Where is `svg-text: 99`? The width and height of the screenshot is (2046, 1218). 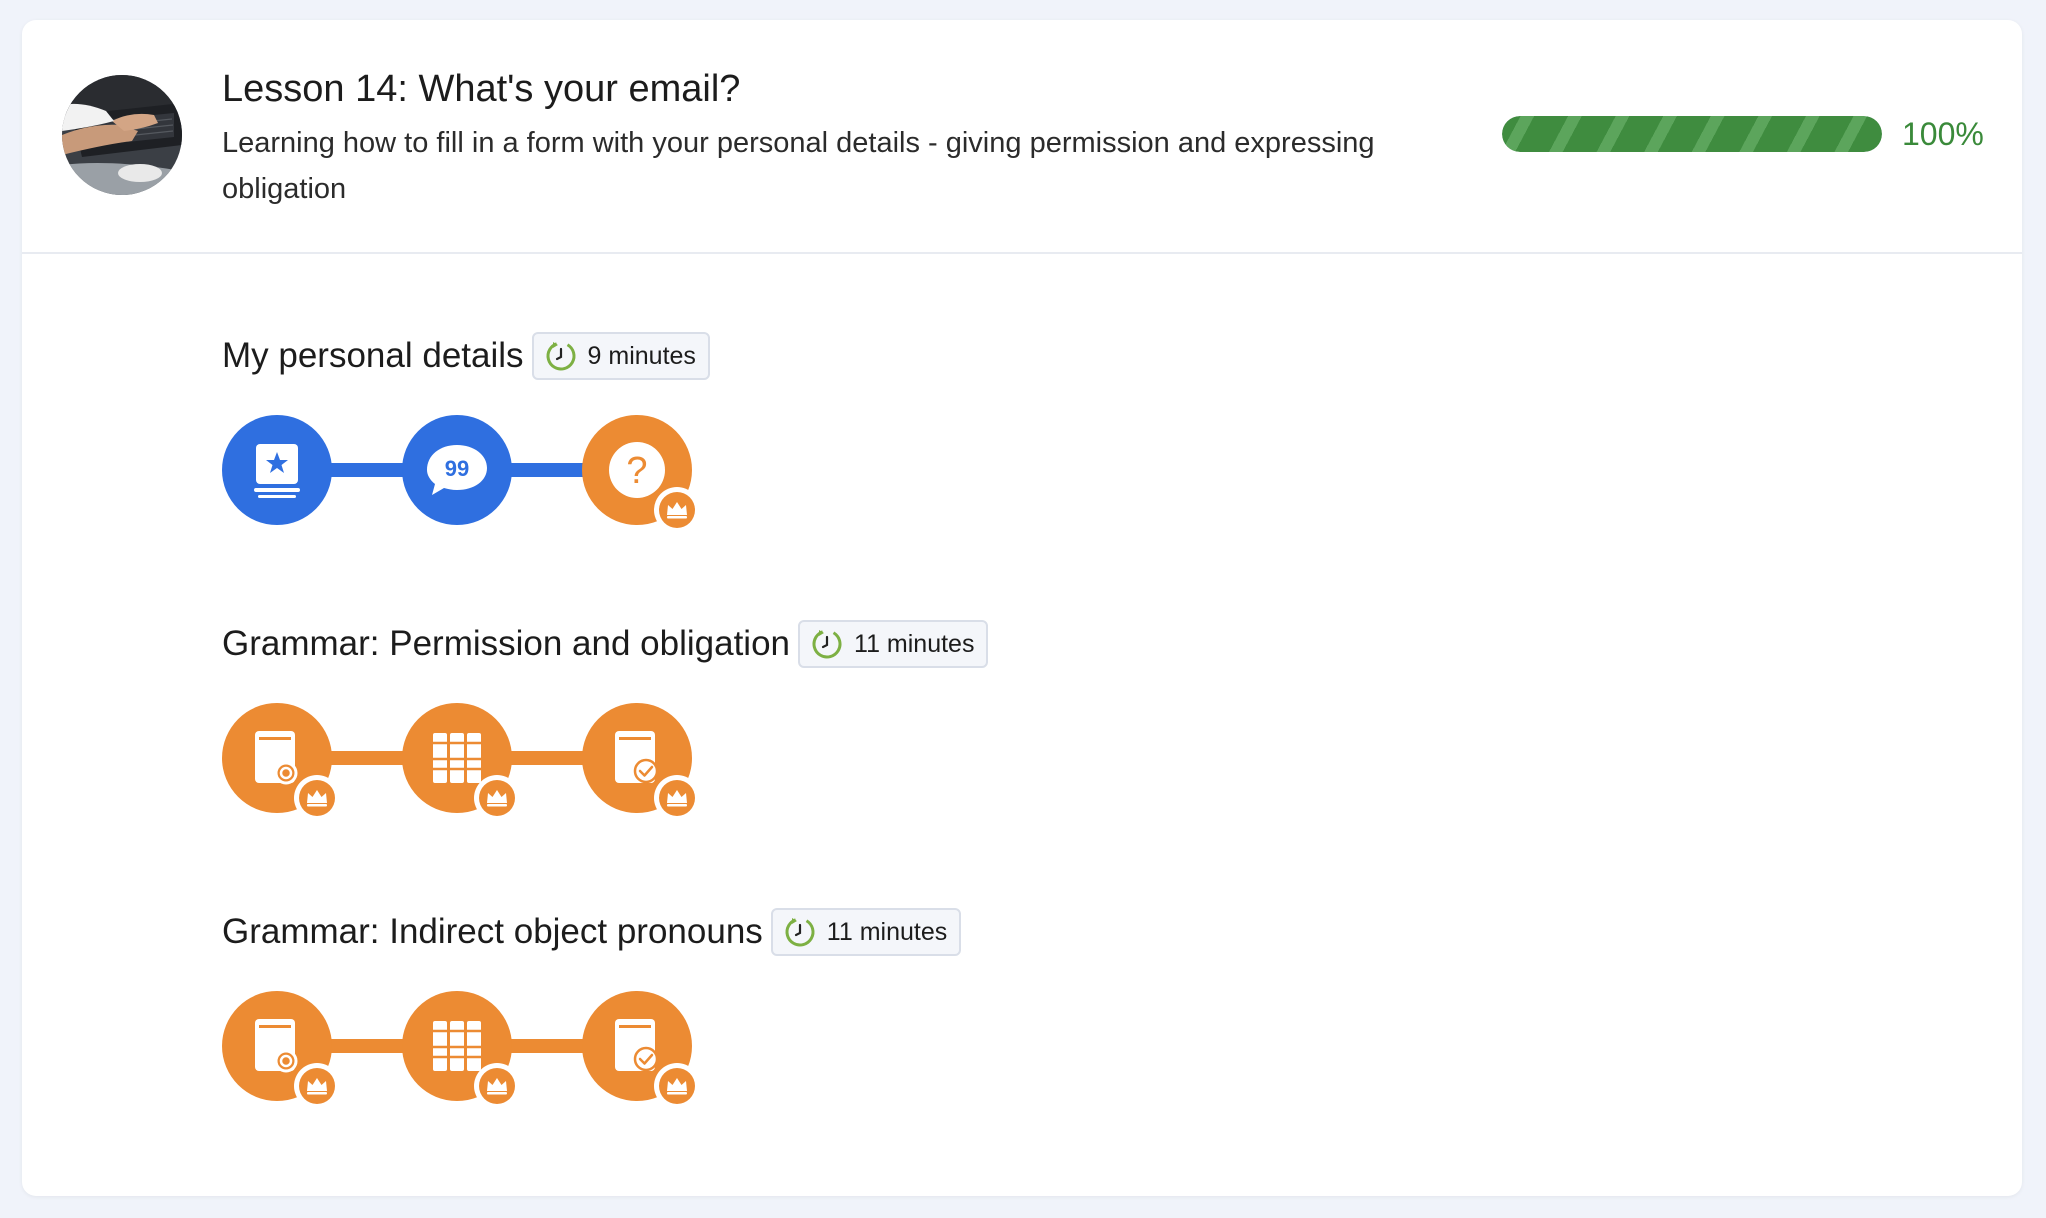 svg-text: 99 is located at coordinates (457, 468).